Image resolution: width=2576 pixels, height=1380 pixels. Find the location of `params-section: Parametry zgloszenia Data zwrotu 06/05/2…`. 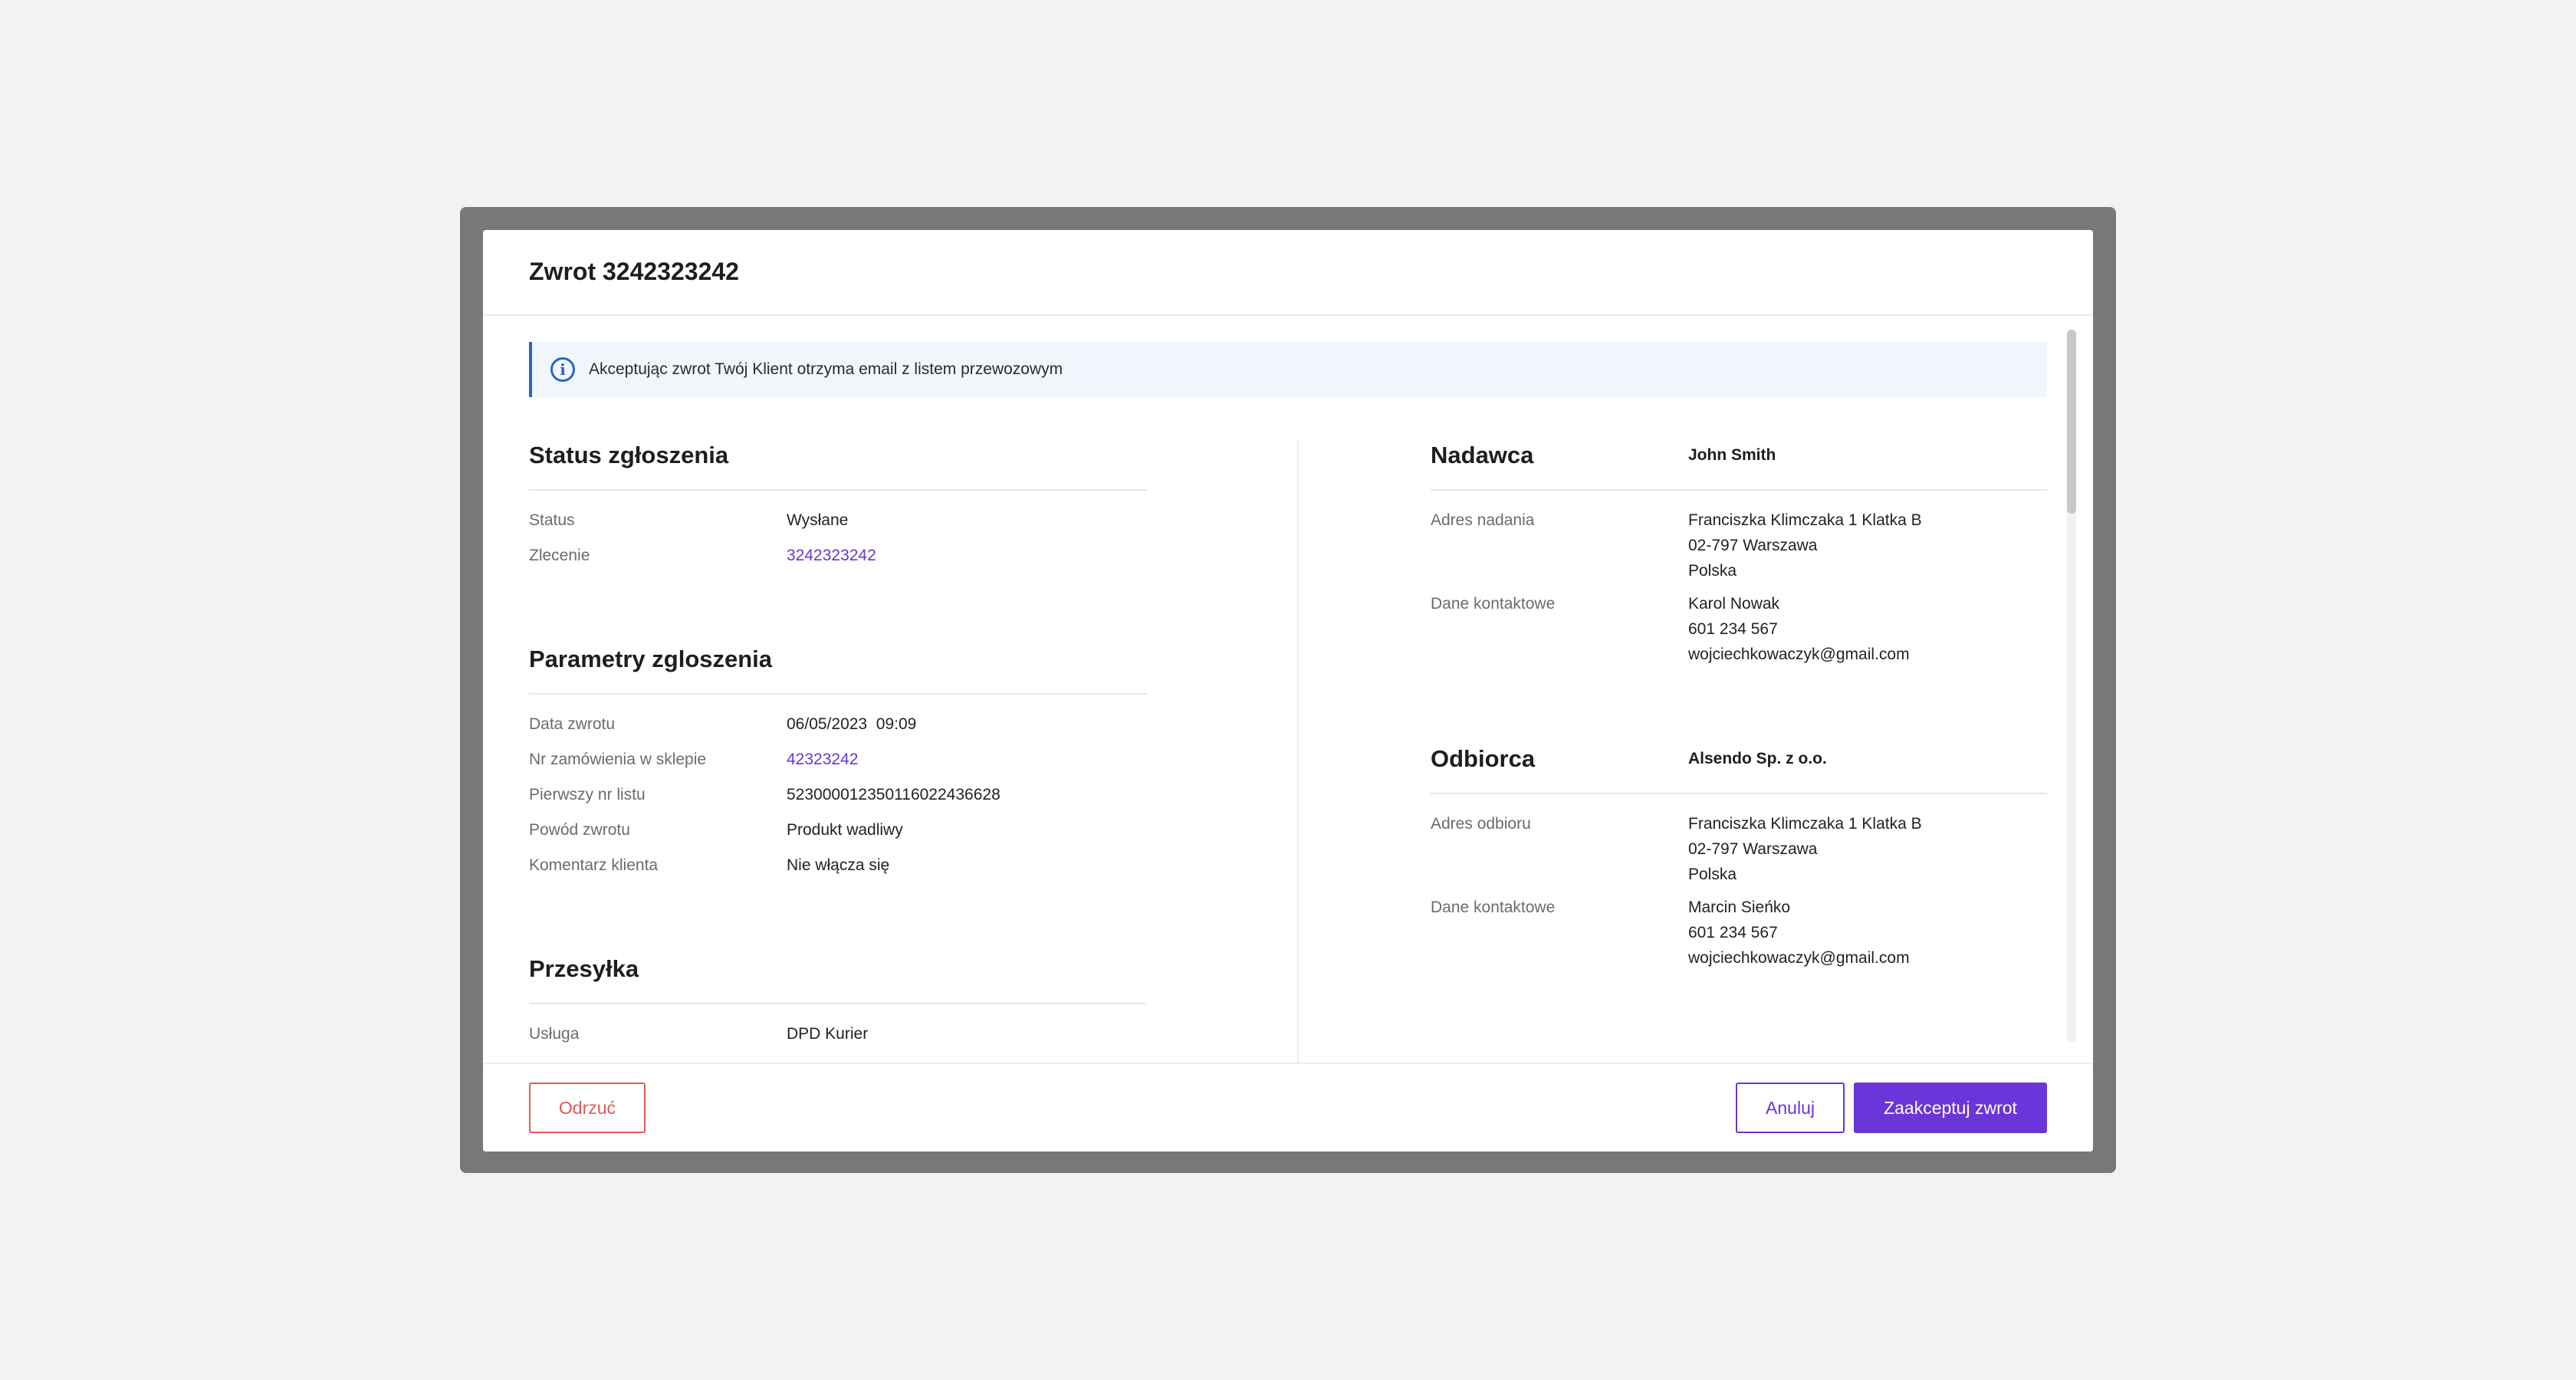

params-section: Parametry zgloszenia Data zwrotu 06/05/2… is located at coordinates (838, 766).